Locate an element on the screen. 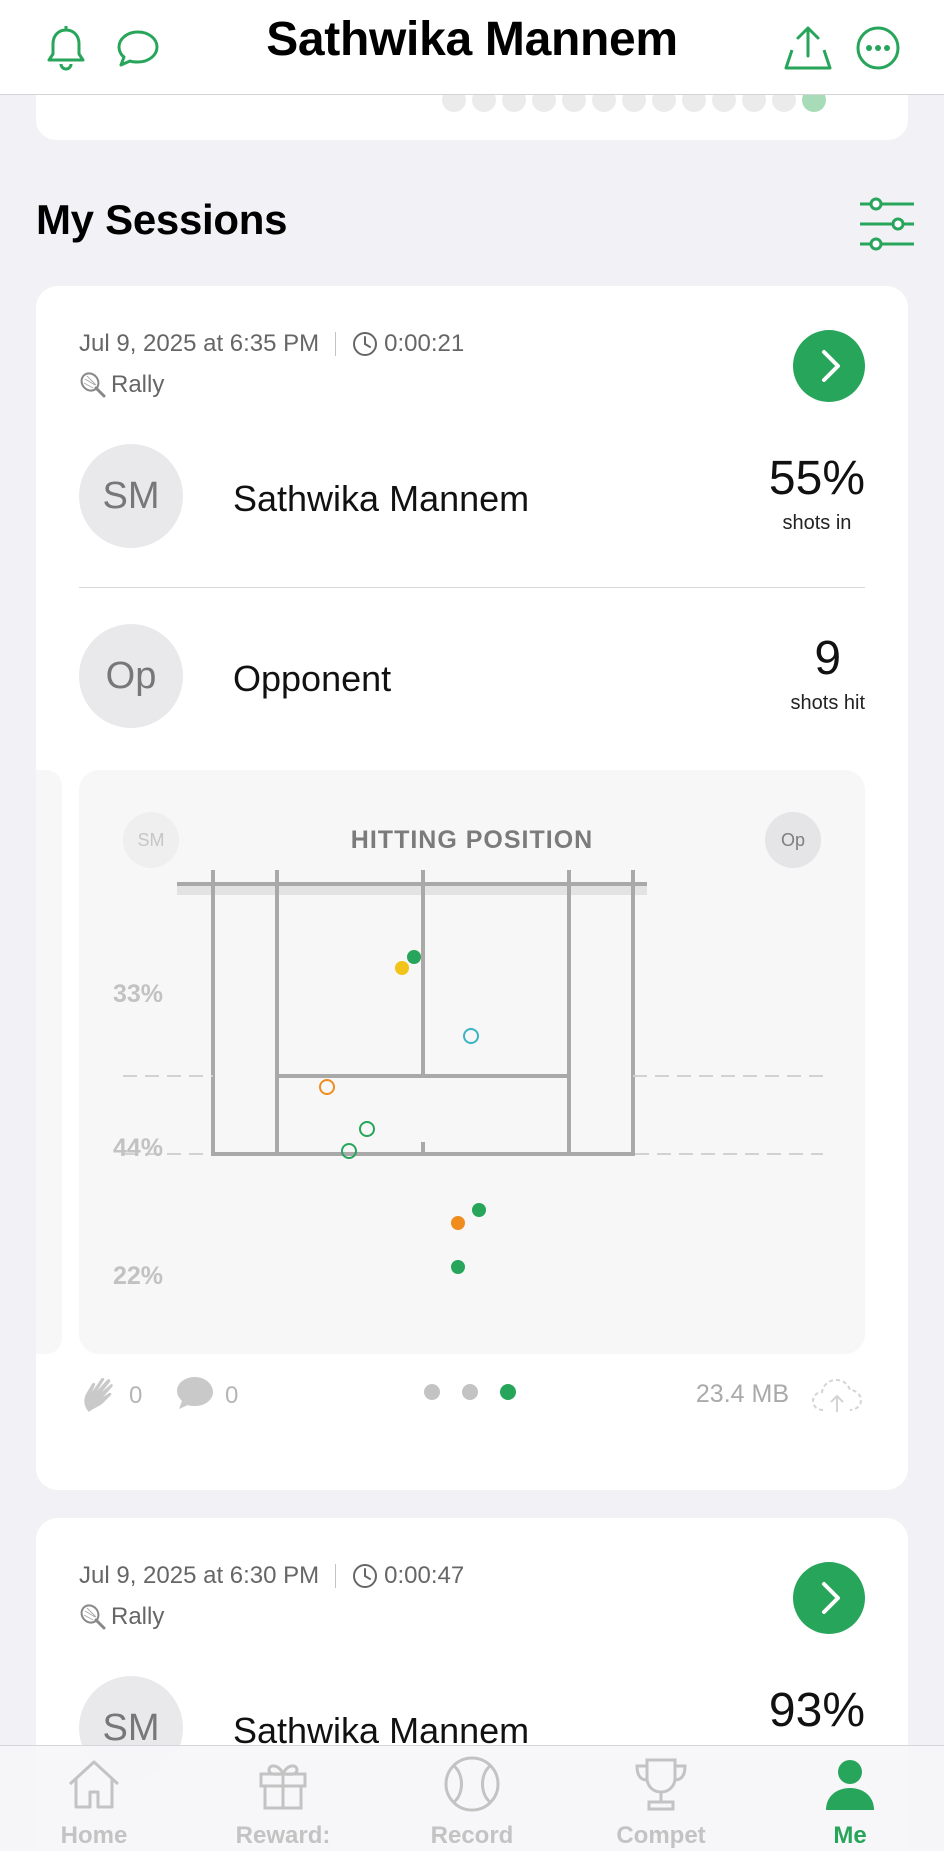  opponent-name: Opponent is located at coordinates (312, 678).